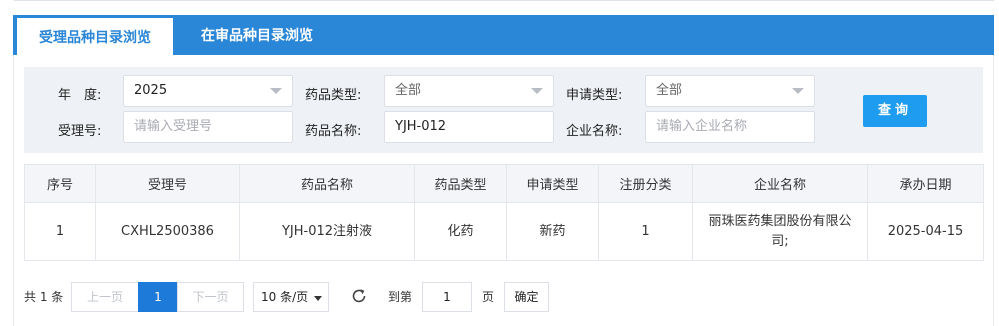 The height and width of the screenshot is (326, 999). I want to click on tab-under-review-catalog: 在审品种目录浏览, so click(257, 35).